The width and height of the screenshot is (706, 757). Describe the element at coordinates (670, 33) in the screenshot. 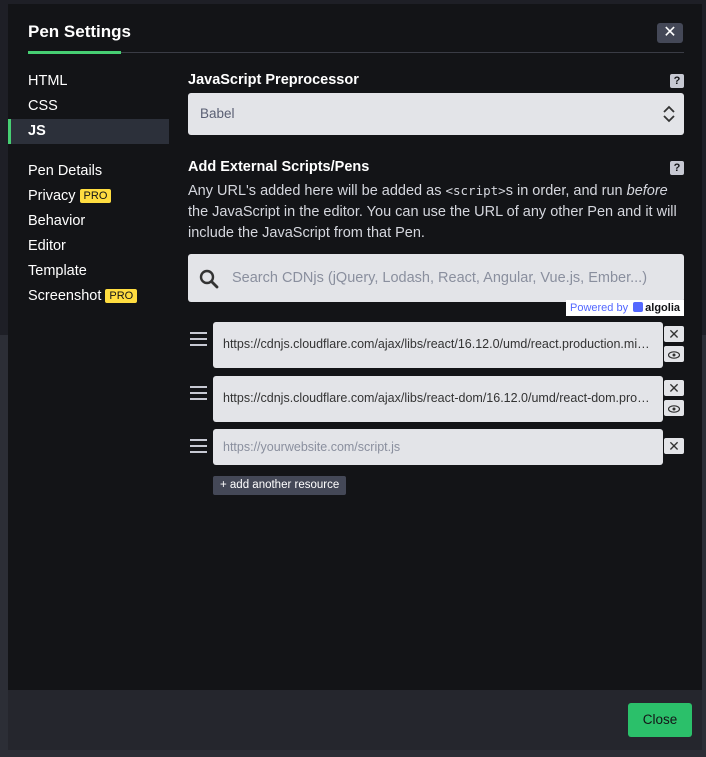

I see `close-icon: ✕` at that location.